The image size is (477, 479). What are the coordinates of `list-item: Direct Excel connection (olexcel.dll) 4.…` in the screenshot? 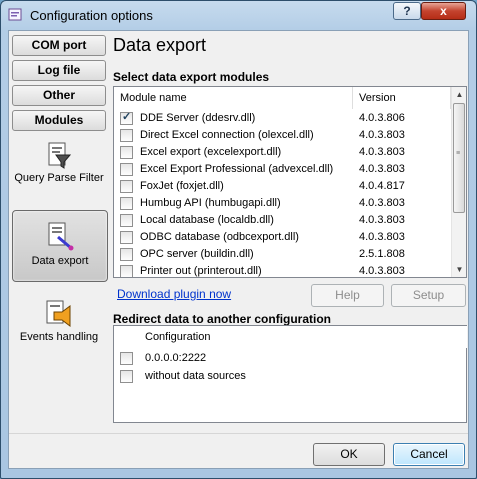 It's located at (281, 135).